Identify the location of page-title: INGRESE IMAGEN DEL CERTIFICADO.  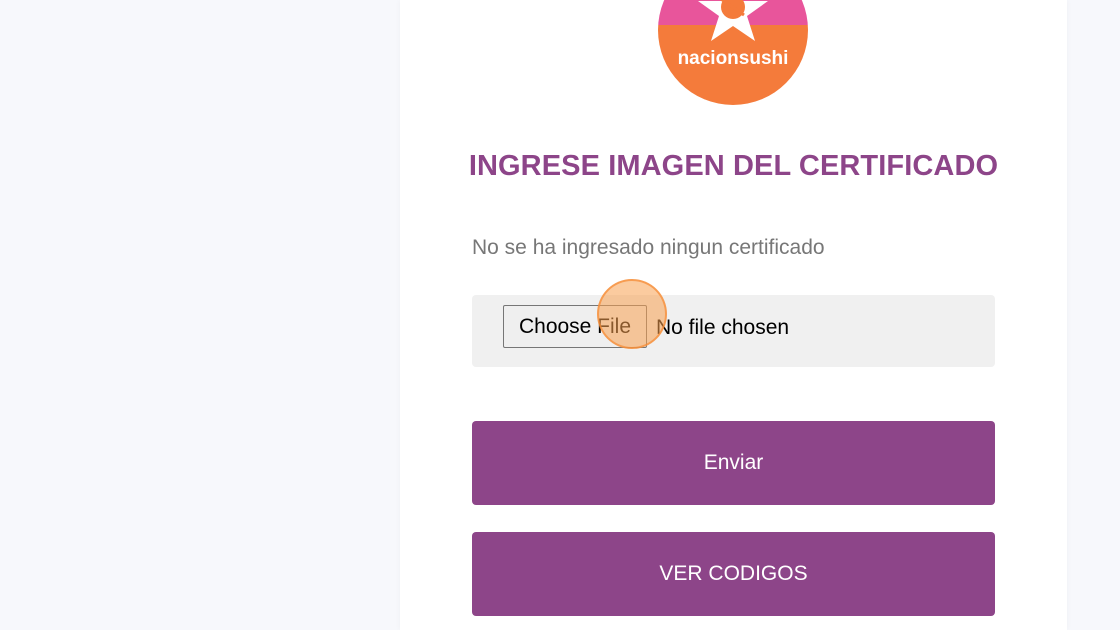
(733, 166).